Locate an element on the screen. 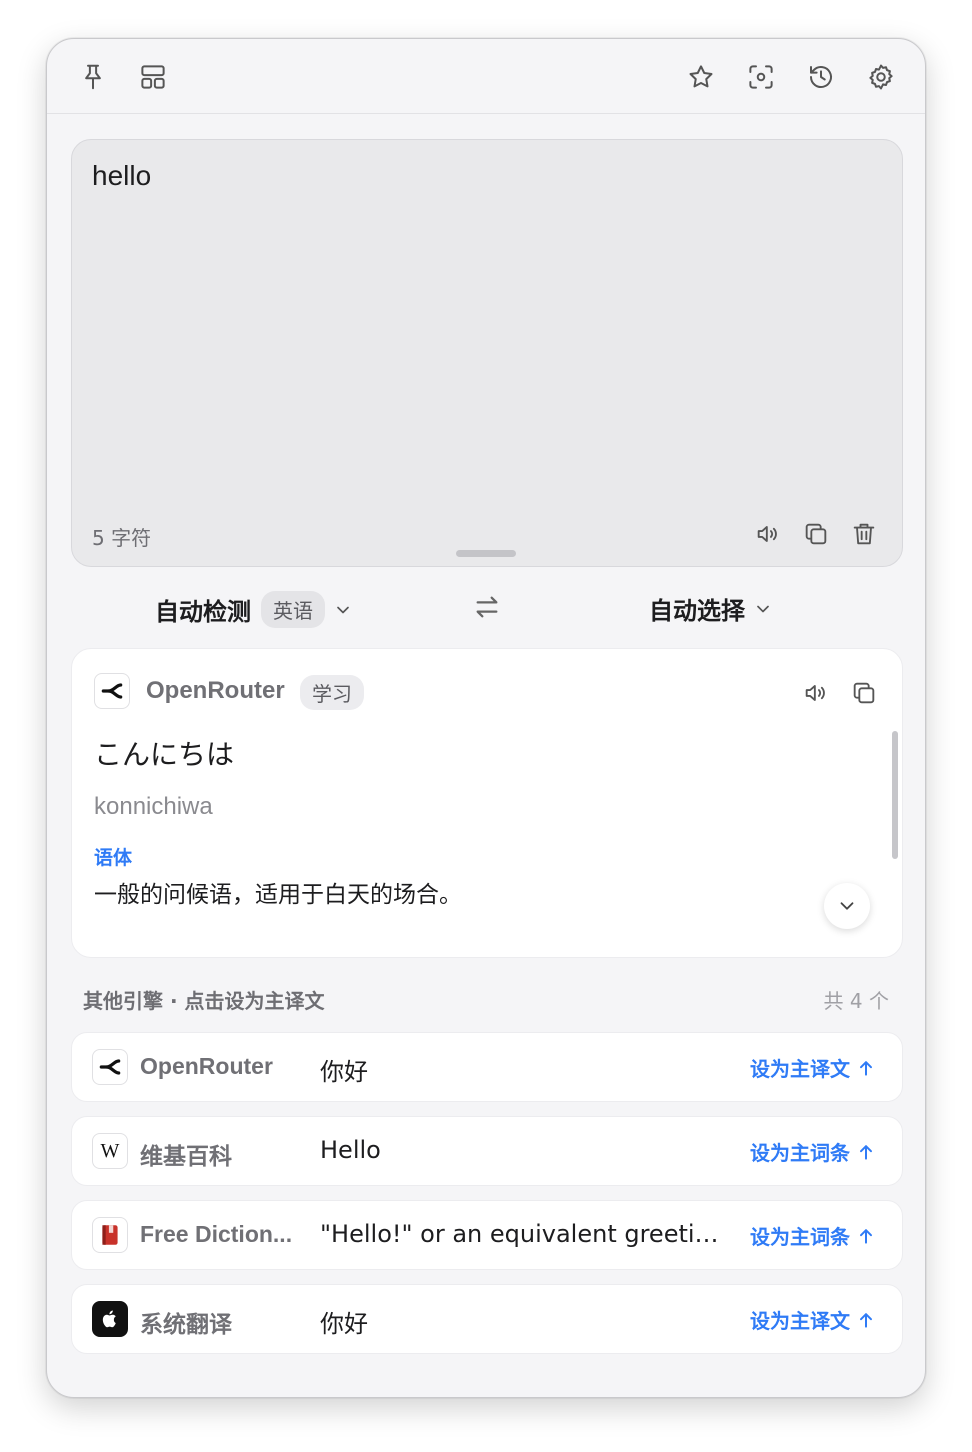  source-text: hello is located at coordinates (121, 176).